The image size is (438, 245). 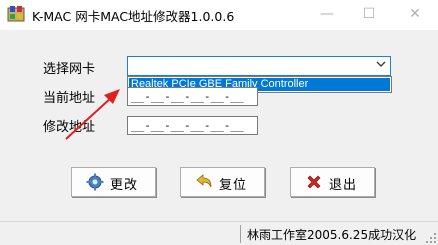 What do you see at coordinates (240, 234) in the screenshot?
I see `status-separator` at bounding box center [240, 234].